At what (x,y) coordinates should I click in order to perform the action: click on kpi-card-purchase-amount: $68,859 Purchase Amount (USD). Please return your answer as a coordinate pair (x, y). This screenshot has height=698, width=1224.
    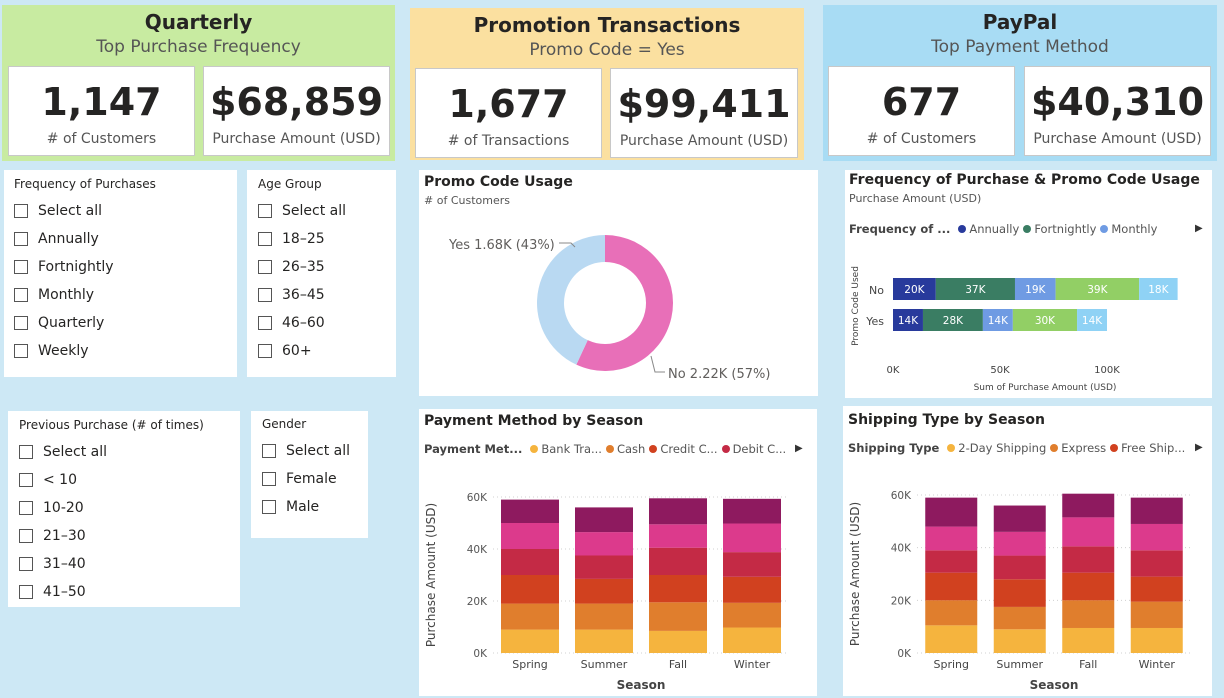
    Looking at the image, I should click on (296, 111).